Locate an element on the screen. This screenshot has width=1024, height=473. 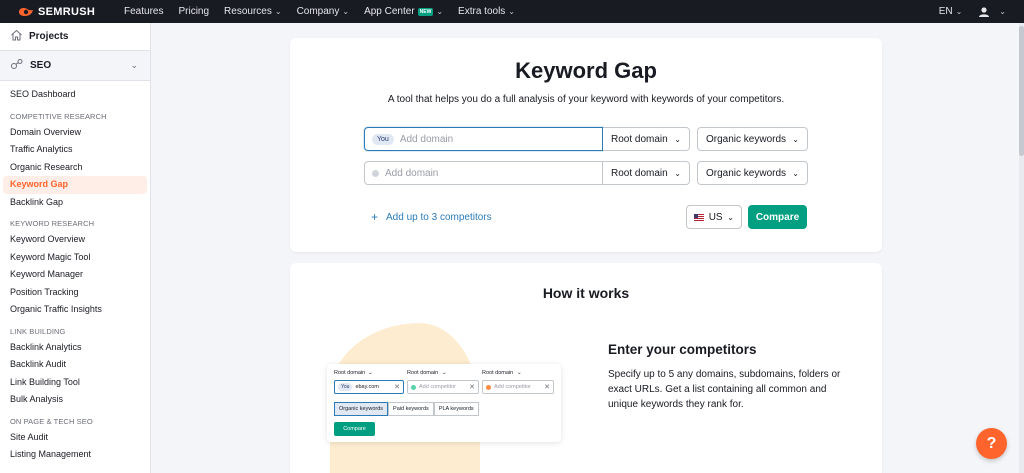
add-competitors-label: Add up to 3 competitors is located at coordinates (439, 217).